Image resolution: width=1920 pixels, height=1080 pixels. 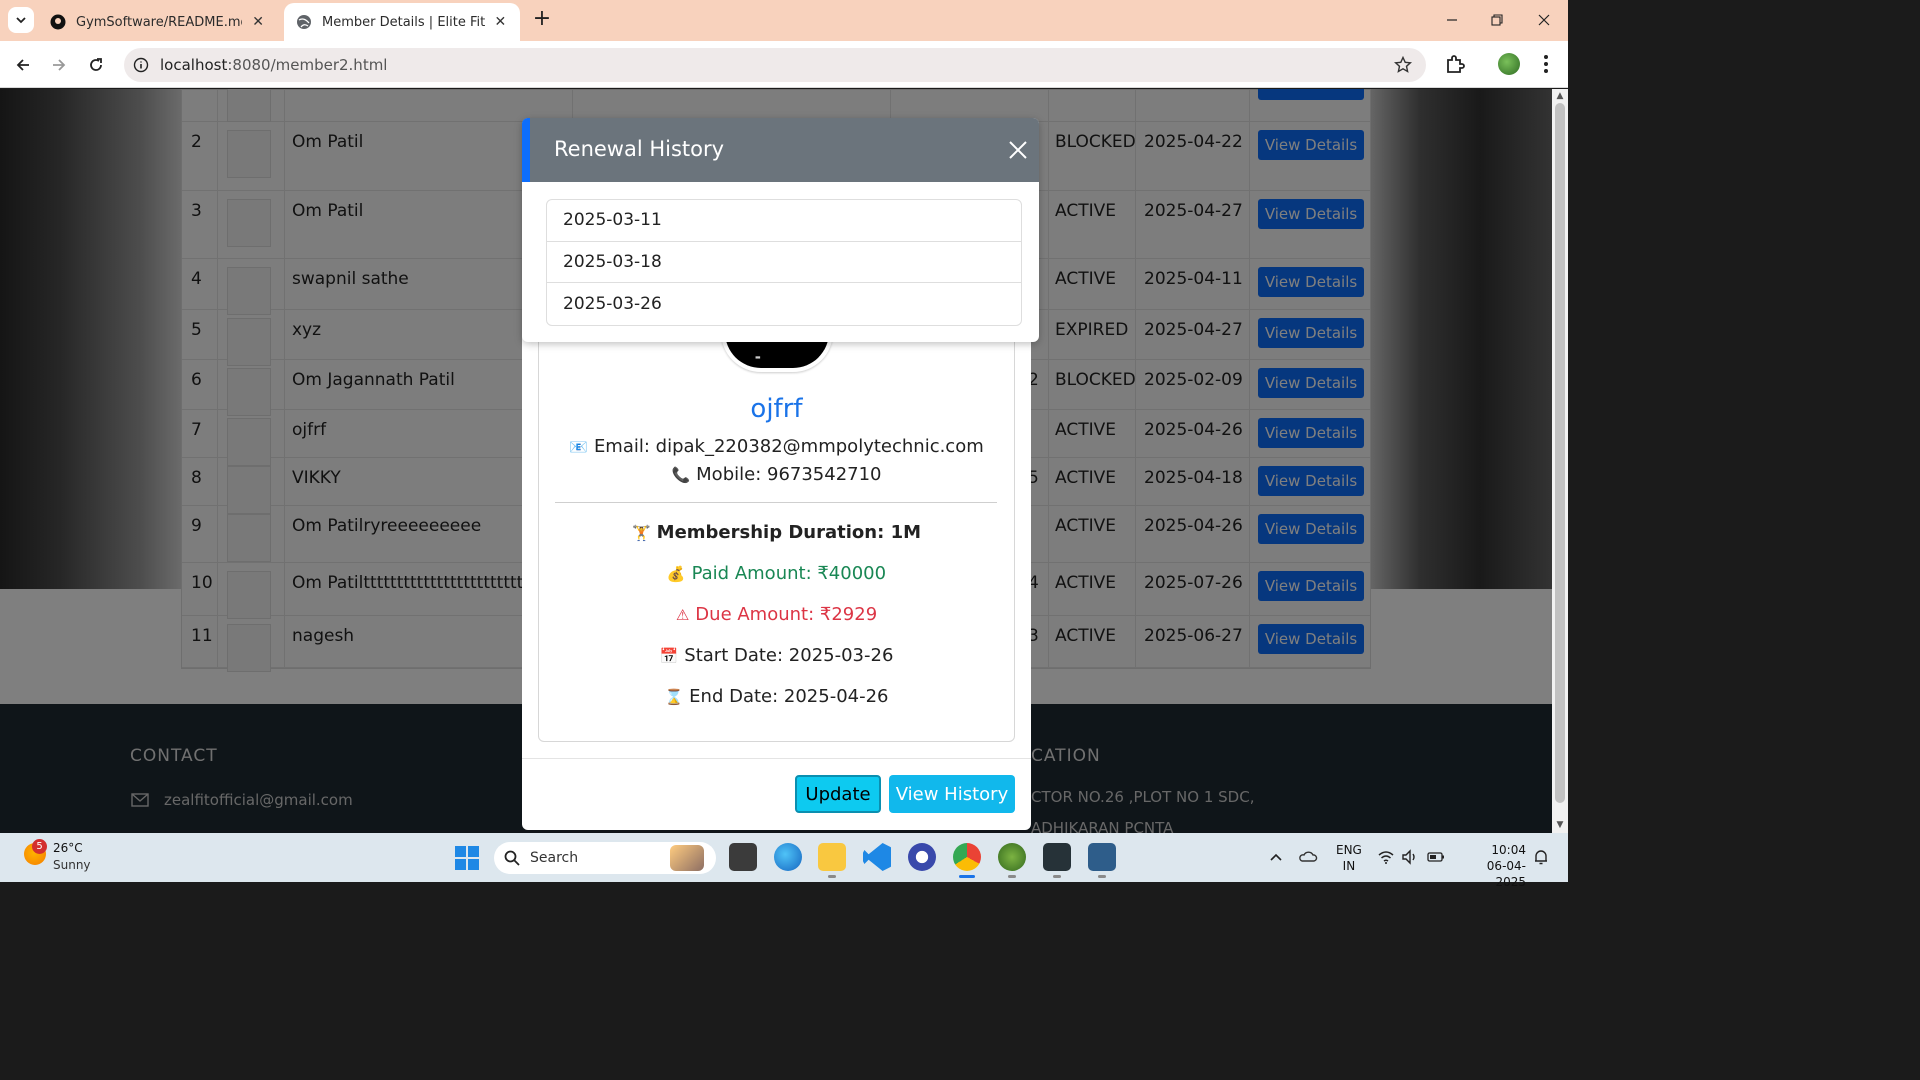 I want to click on browser-tab-readme: GymSoftware/README.md at m ✕, so click(x=158, y=22).